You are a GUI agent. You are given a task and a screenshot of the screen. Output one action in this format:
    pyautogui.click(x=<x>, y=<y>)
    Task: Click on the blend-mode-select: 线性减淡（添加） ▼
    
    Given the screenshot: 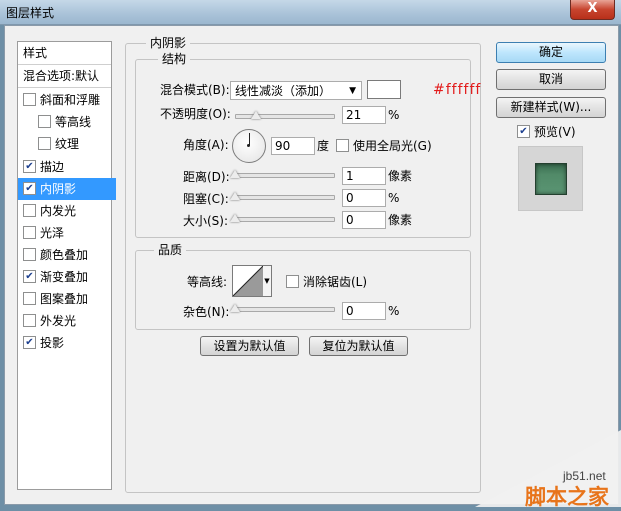 What is the action you would take?
    pyautogui.click(x=296, y=90)
    